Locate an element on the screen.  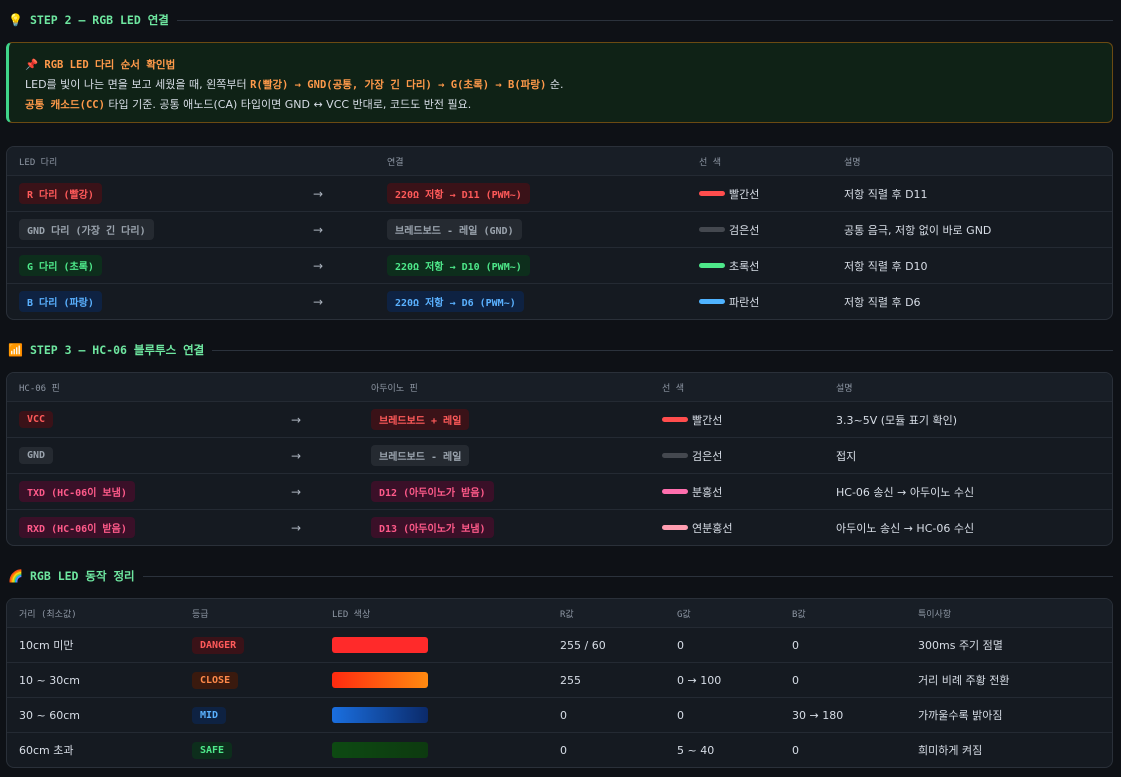
description: 접지 is located at coordinates (846, 456).